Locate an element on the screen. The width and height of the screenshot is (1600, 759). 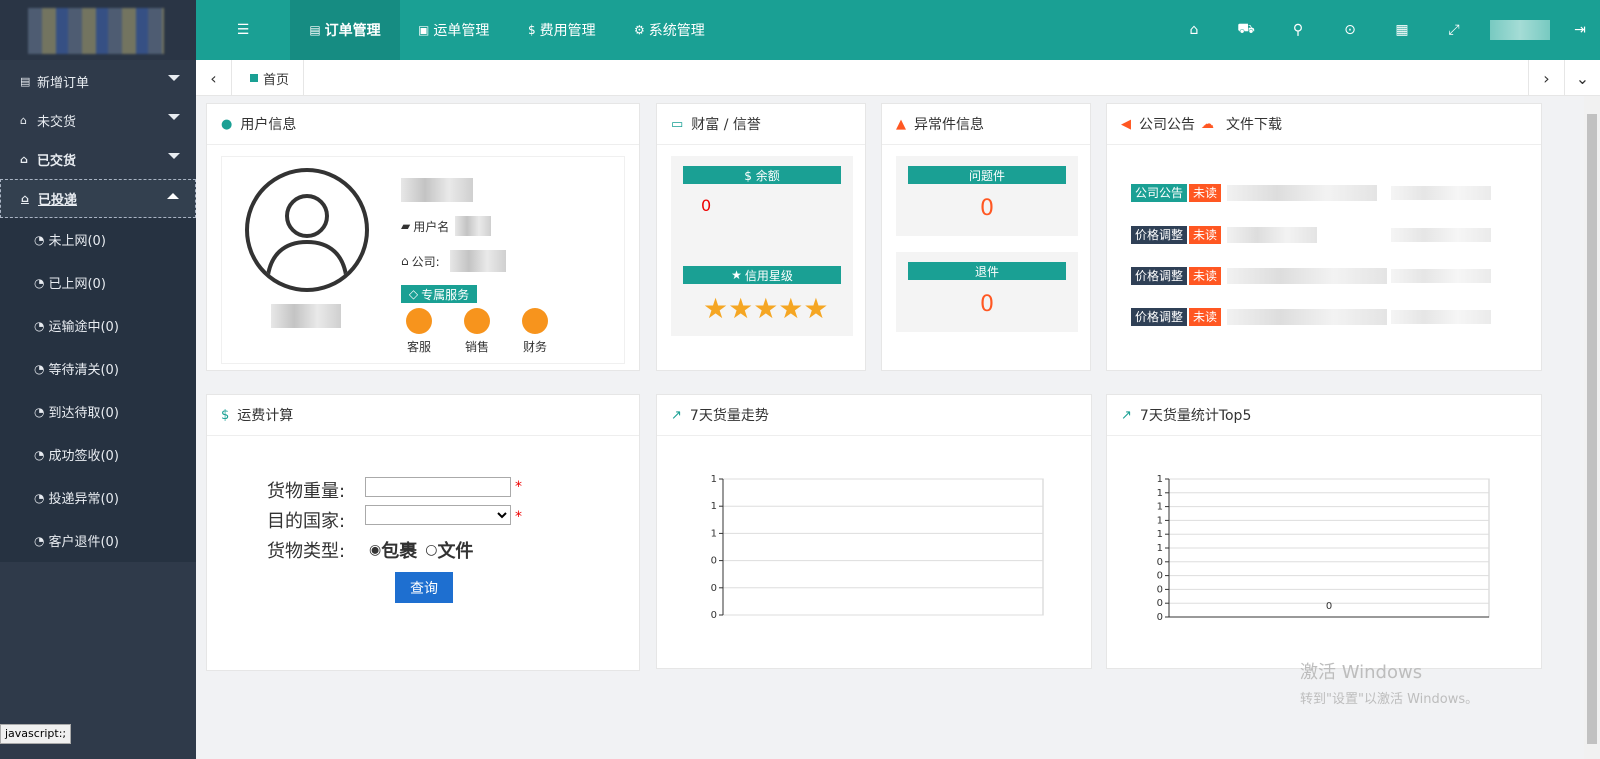
status-bar: javascript:; is located at coordinates (36, 734).